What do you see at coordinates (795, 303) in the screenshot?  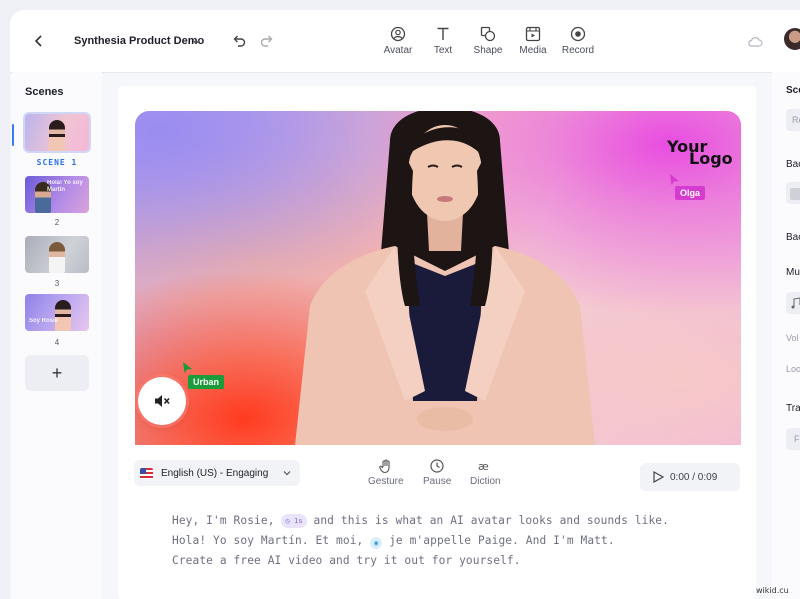 I see `music-note-icon` at bounding box center [795, 303].